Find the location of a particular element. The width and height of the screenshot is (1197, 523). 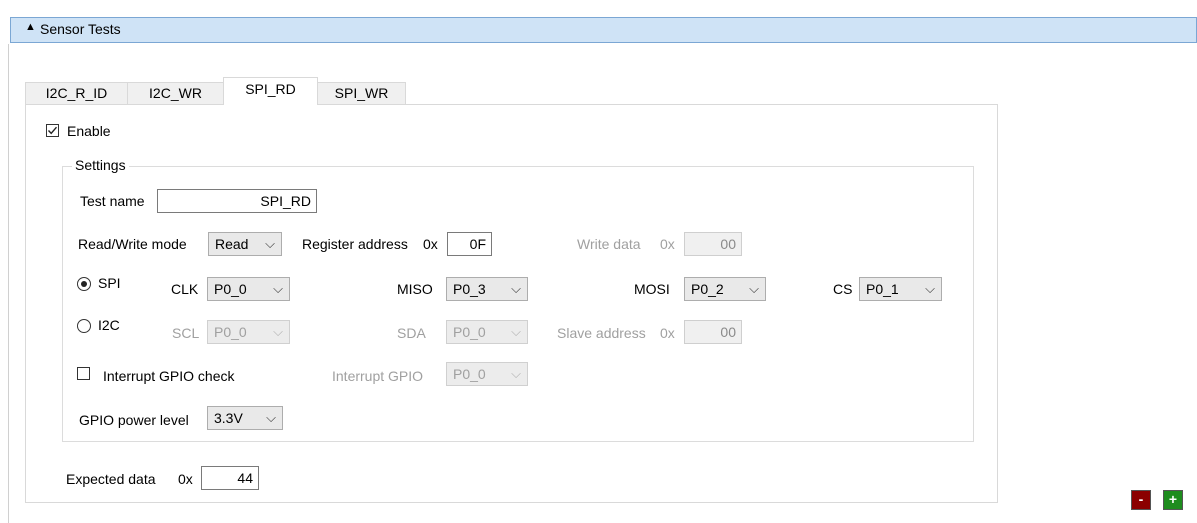

rw-mode-select: Read ⌵ is located at coordinates (245, 244).